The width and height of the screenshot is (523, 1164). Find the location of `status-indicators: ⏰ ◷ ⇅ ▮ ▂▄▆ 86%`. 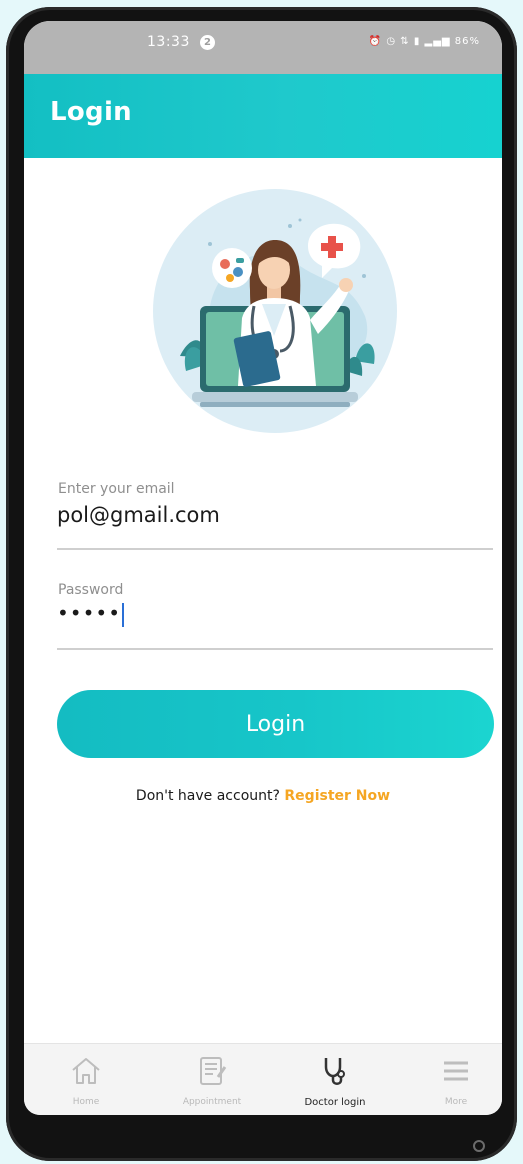

status-indicators: ⏰ ◷ ⇅ ▮ ▂▄▆ 86% is located at coordinates (424, 41).